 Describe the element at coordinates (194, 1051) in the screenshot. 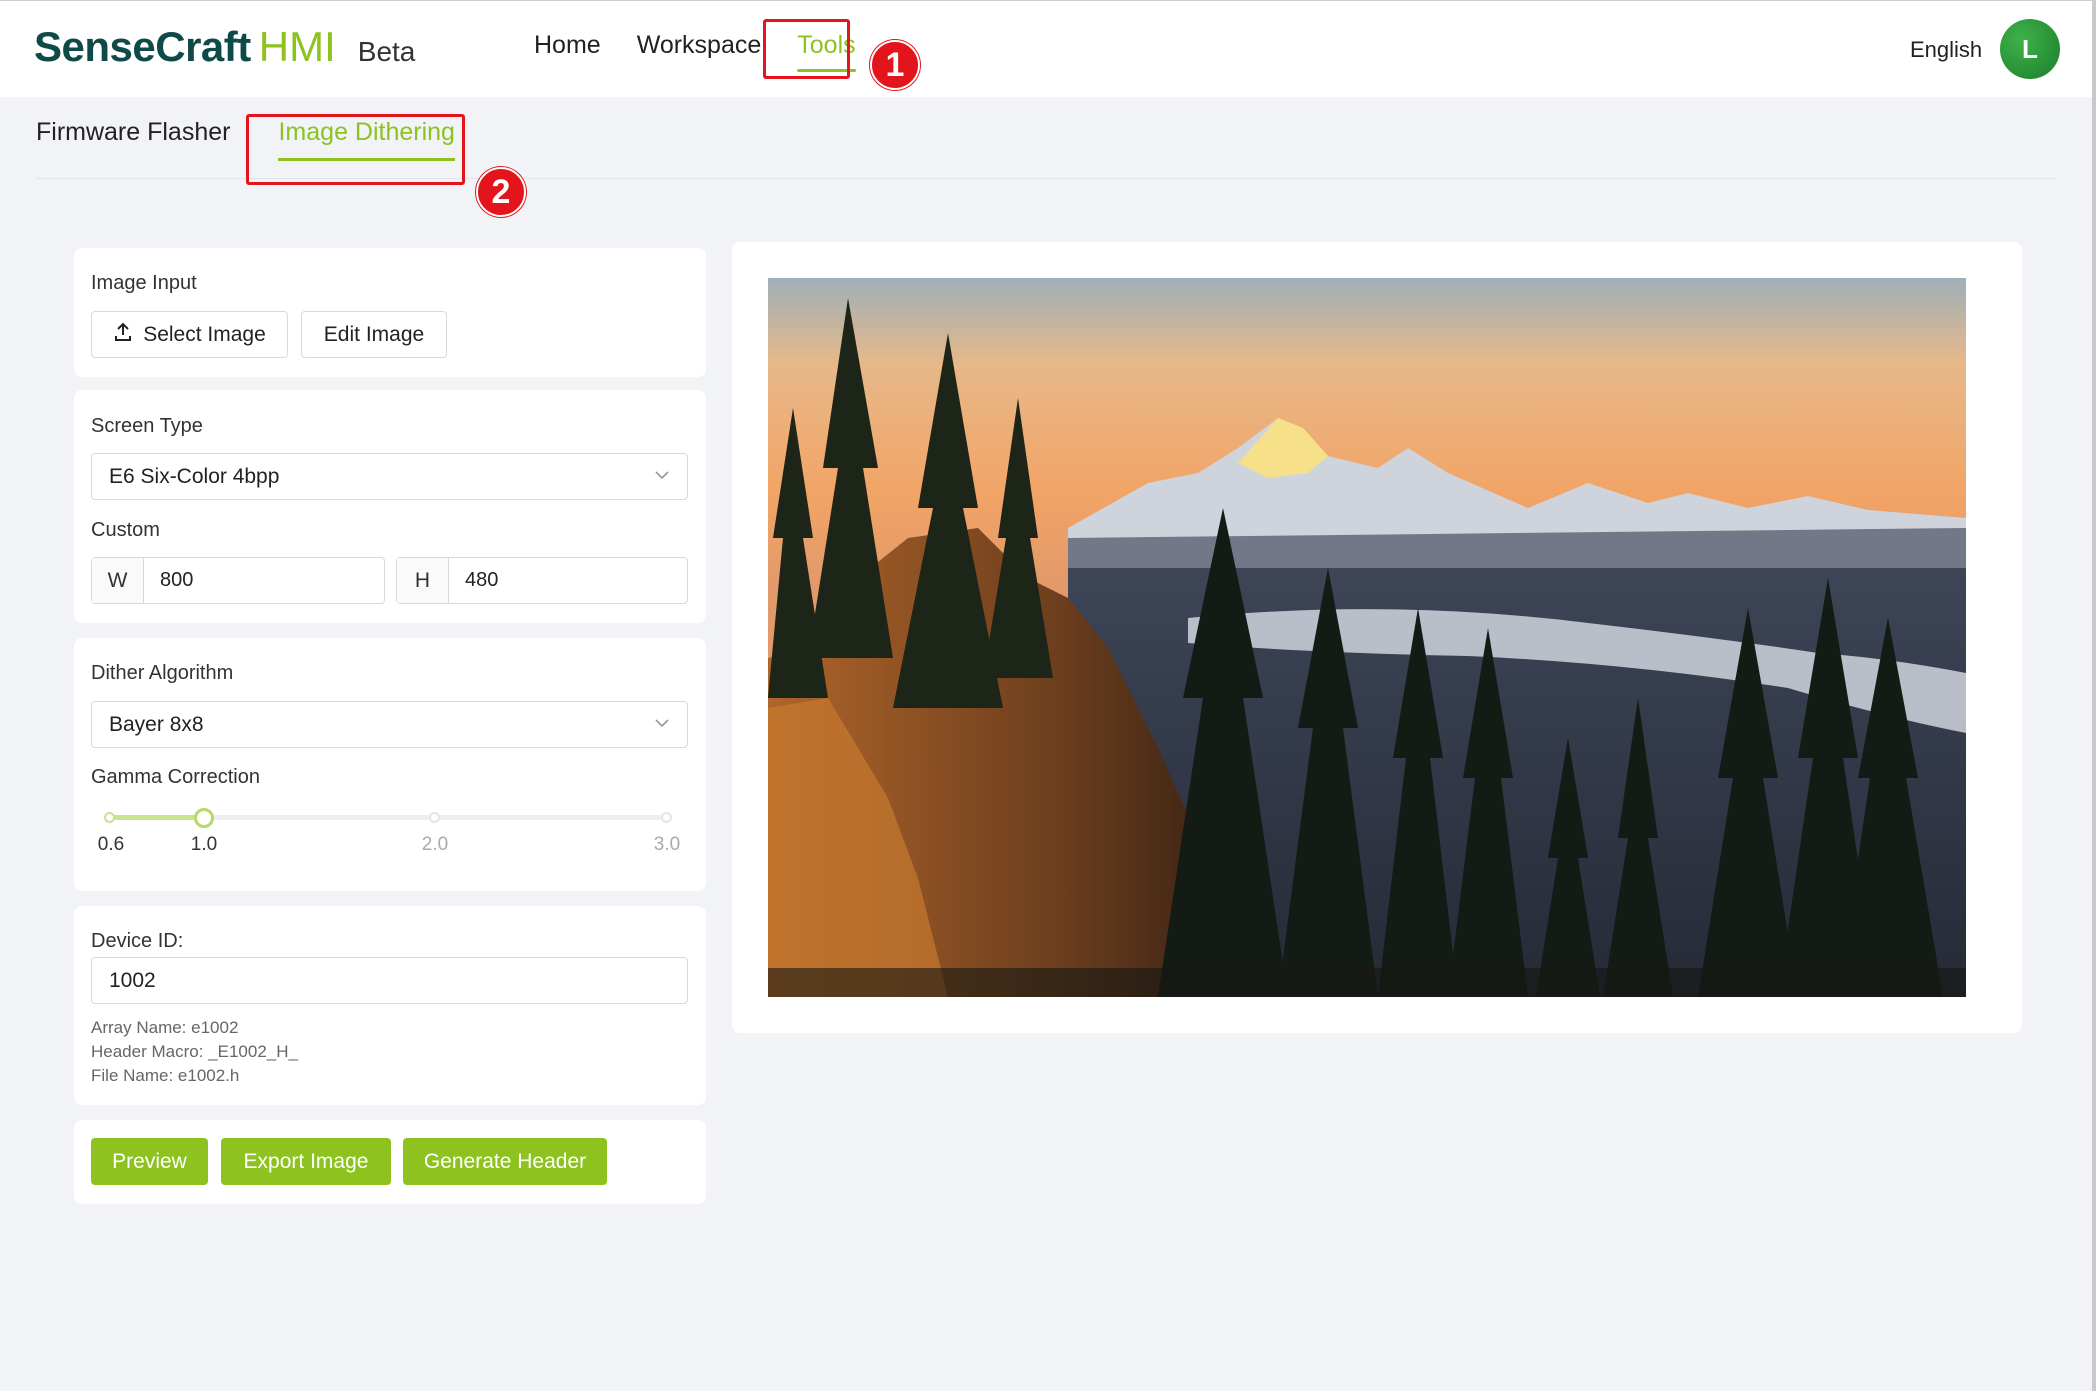

I see `header-macro-text: Header Macro: _E1002_H_` at that location.